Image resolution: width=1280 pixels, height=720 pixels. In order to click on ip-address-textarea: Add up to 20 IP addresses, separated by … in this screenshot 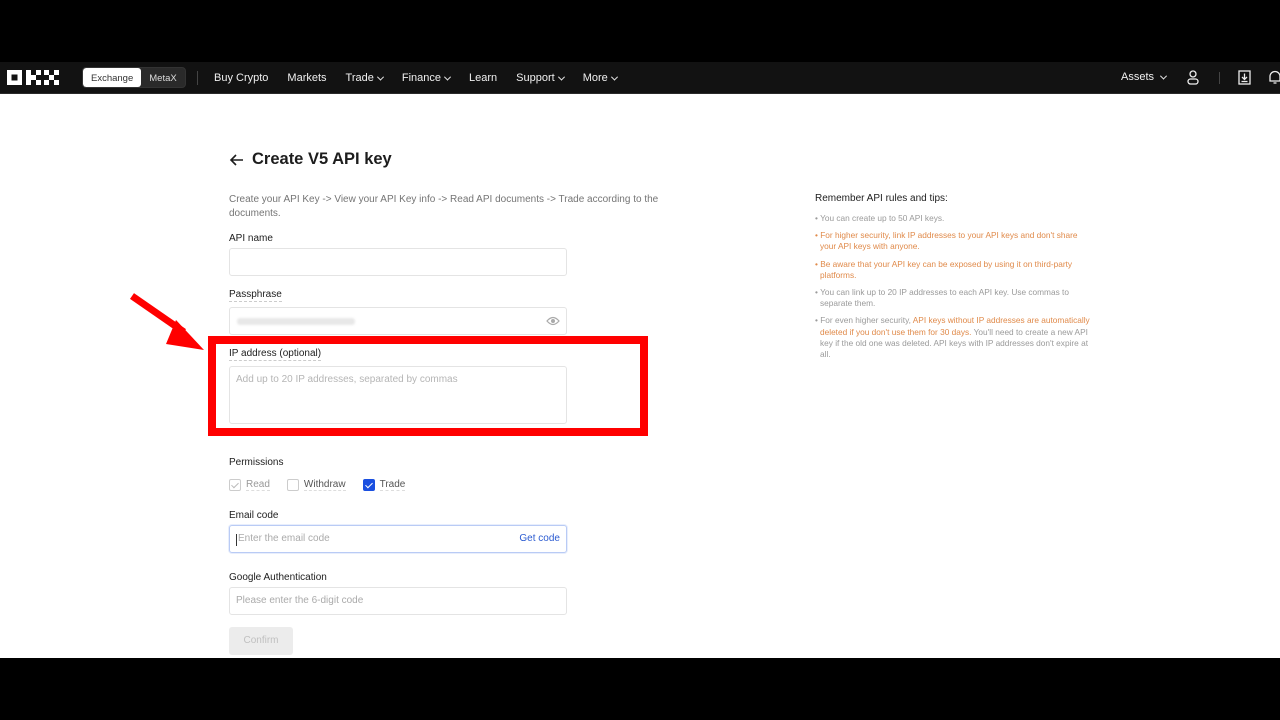, I will do `click(398, 395)`.